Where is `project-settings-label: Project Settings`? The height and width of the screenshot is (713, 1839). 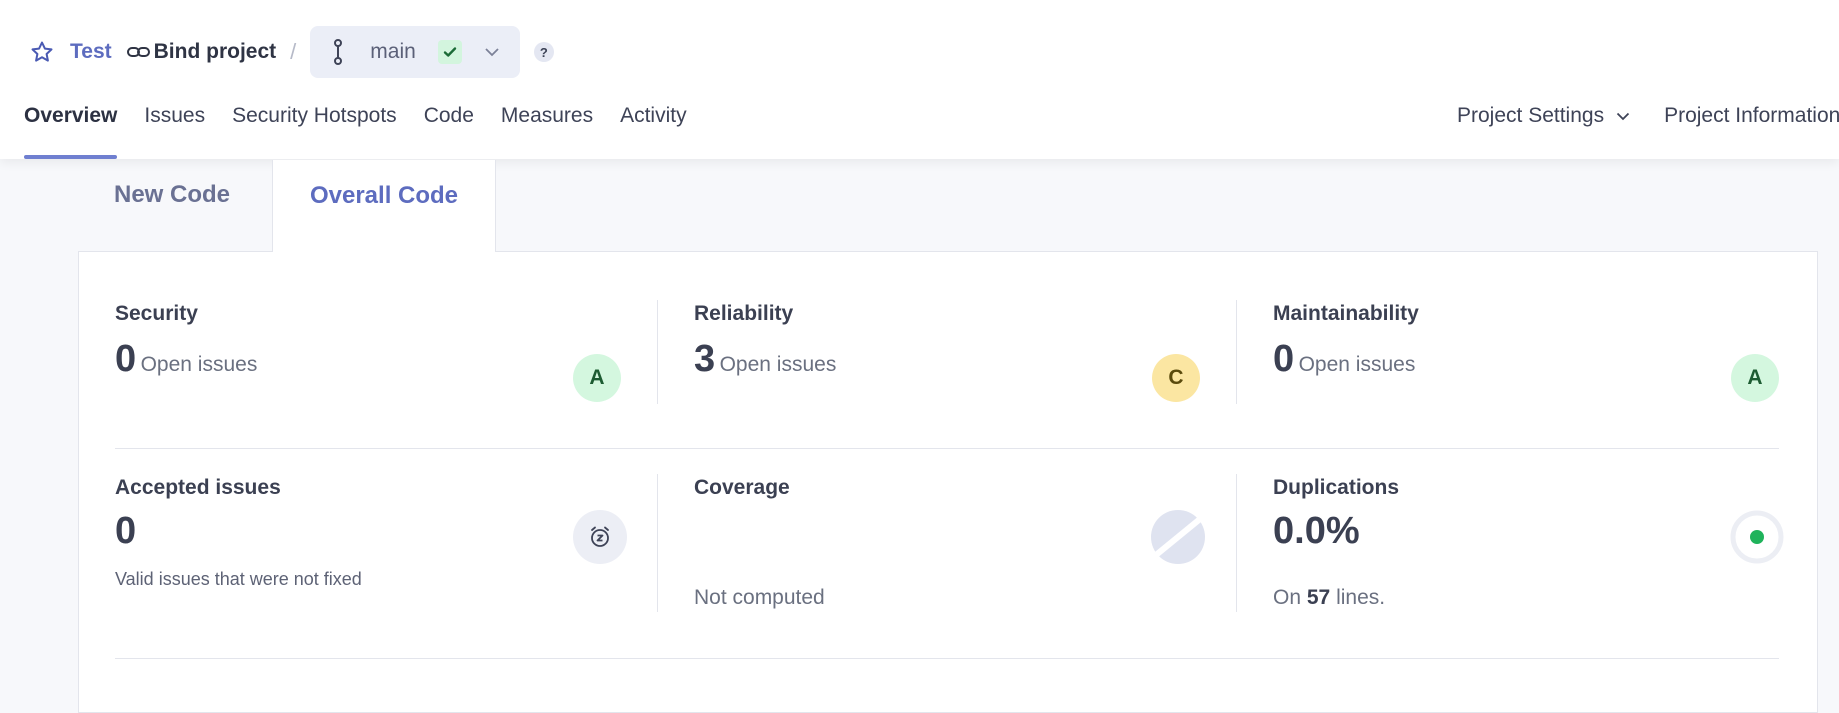
project-settings-label: Project Settings is located at coordinates (1531, 115).